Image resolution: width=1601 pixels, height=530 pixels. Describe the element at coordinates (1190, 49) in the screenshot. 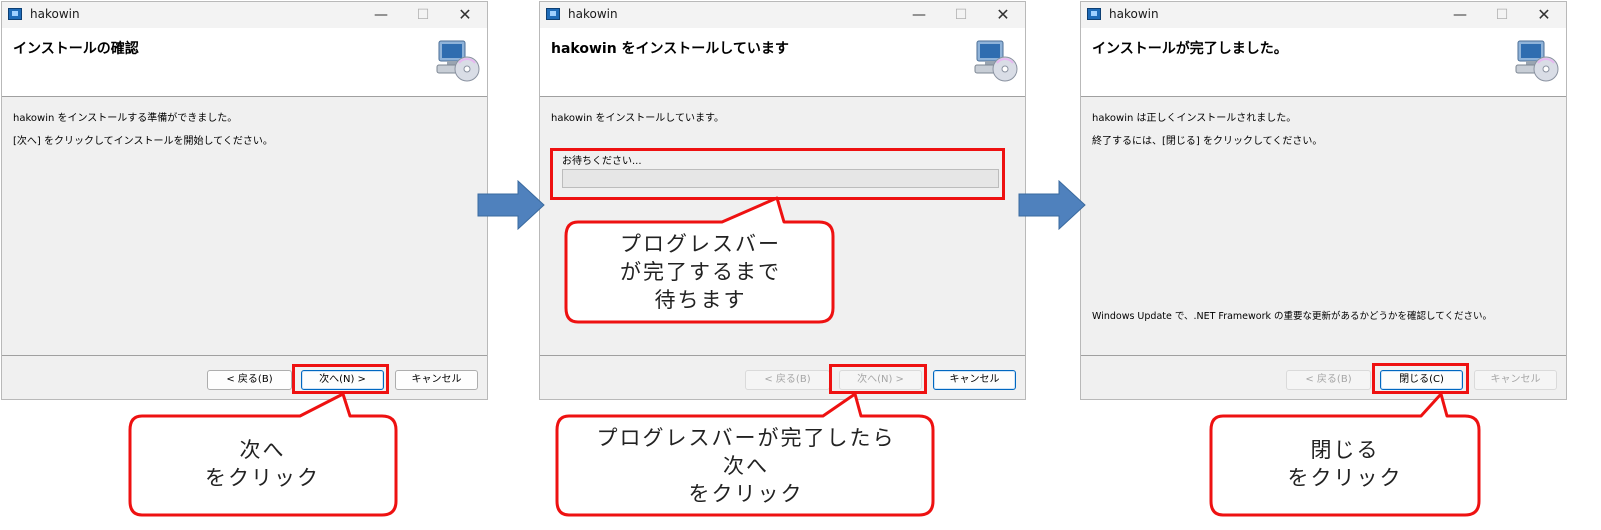

I see `page-title: インストールが完了しました。` at that location.